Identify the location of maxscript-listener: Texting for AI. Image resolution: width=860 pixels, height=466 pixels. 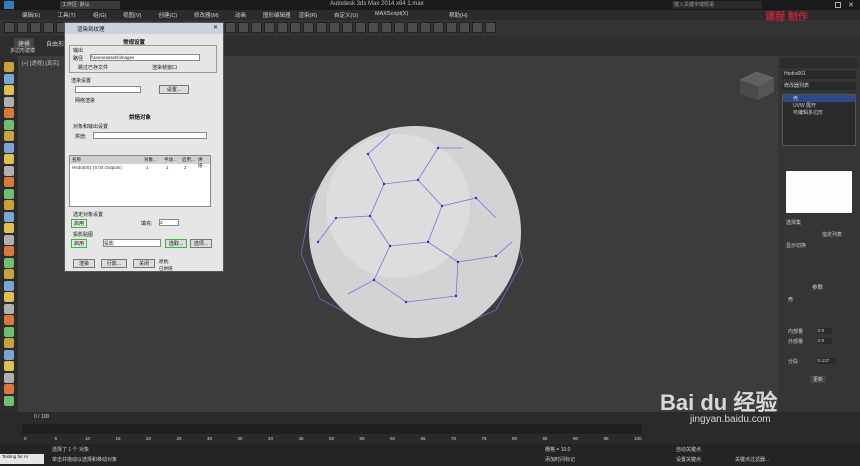
(22, 459).